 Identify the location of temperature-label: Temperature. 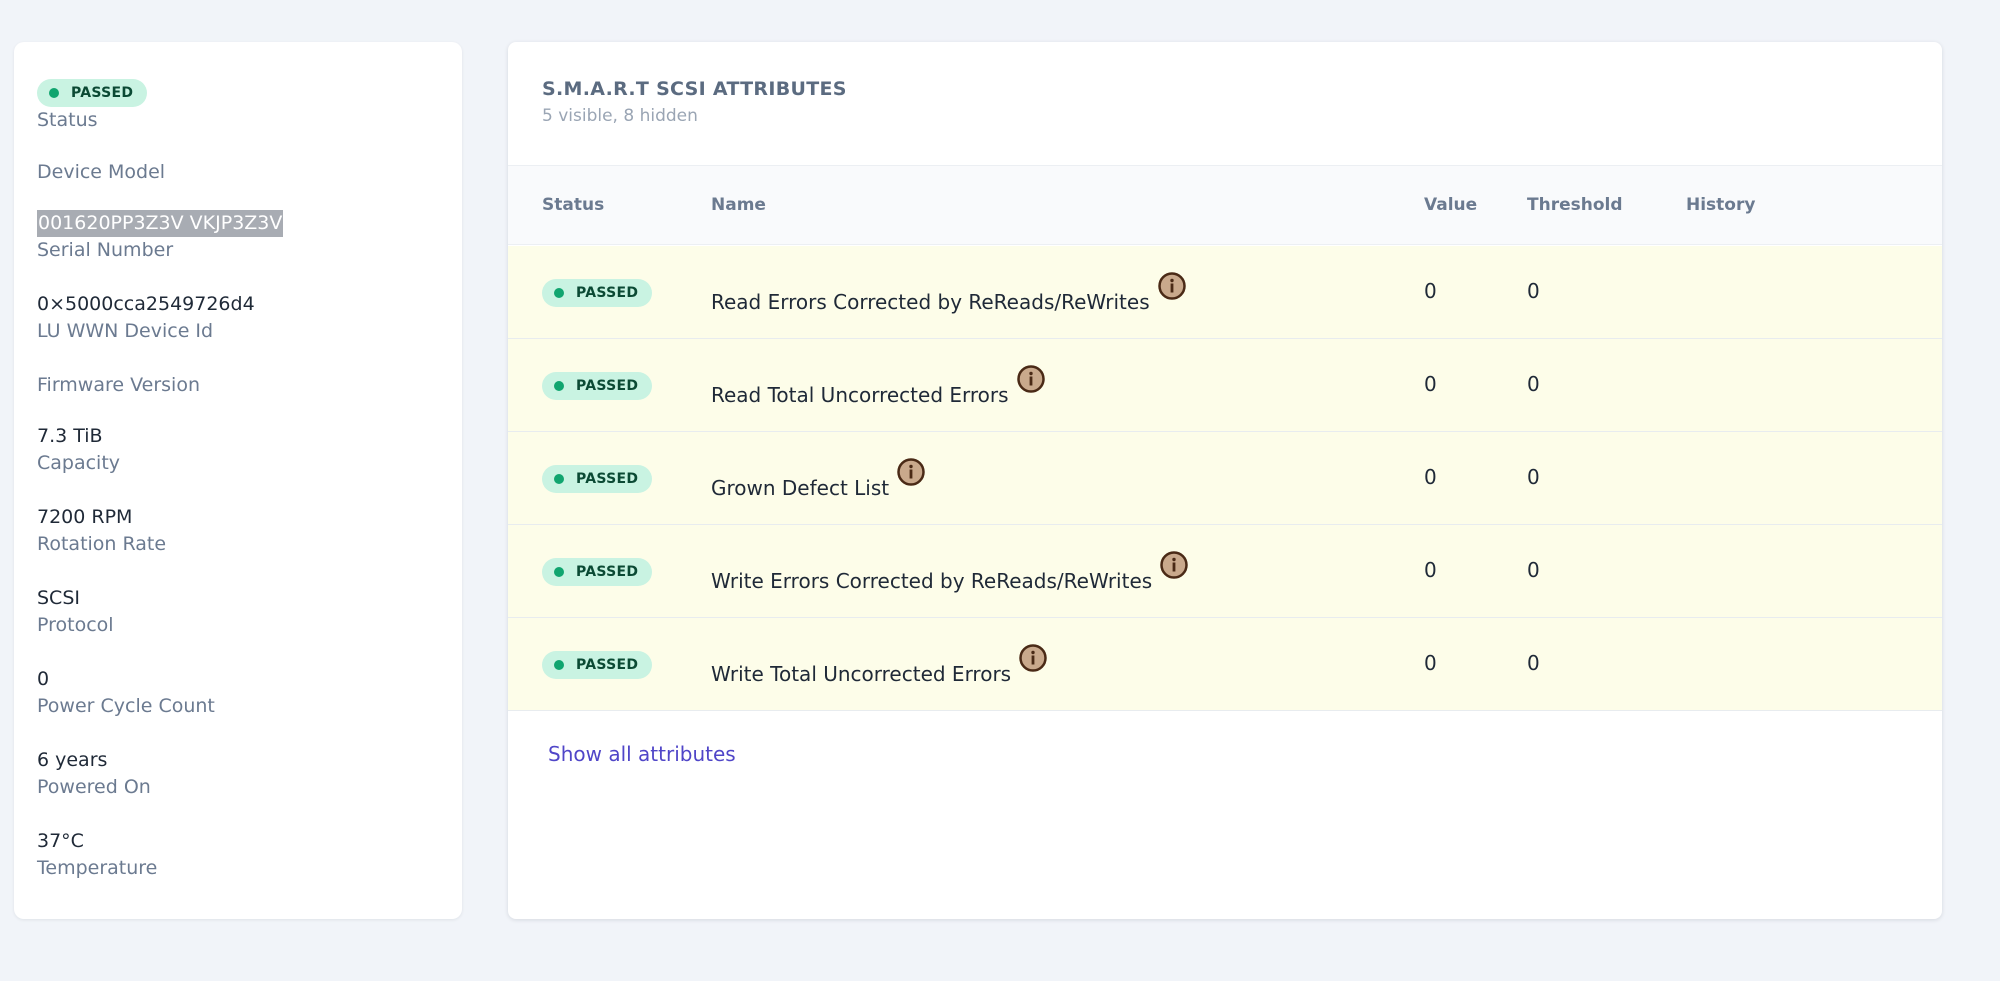
(97, 868).